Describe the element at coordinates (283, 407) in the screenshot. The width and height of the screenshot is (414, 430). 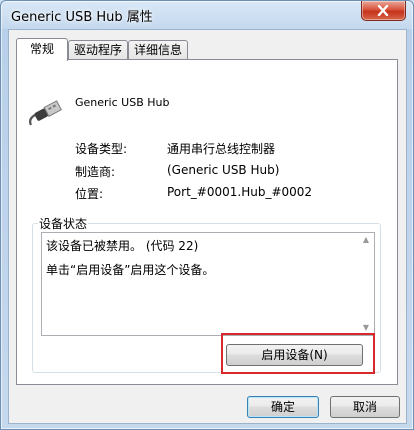
I see `ok-button: 确定` at that location.